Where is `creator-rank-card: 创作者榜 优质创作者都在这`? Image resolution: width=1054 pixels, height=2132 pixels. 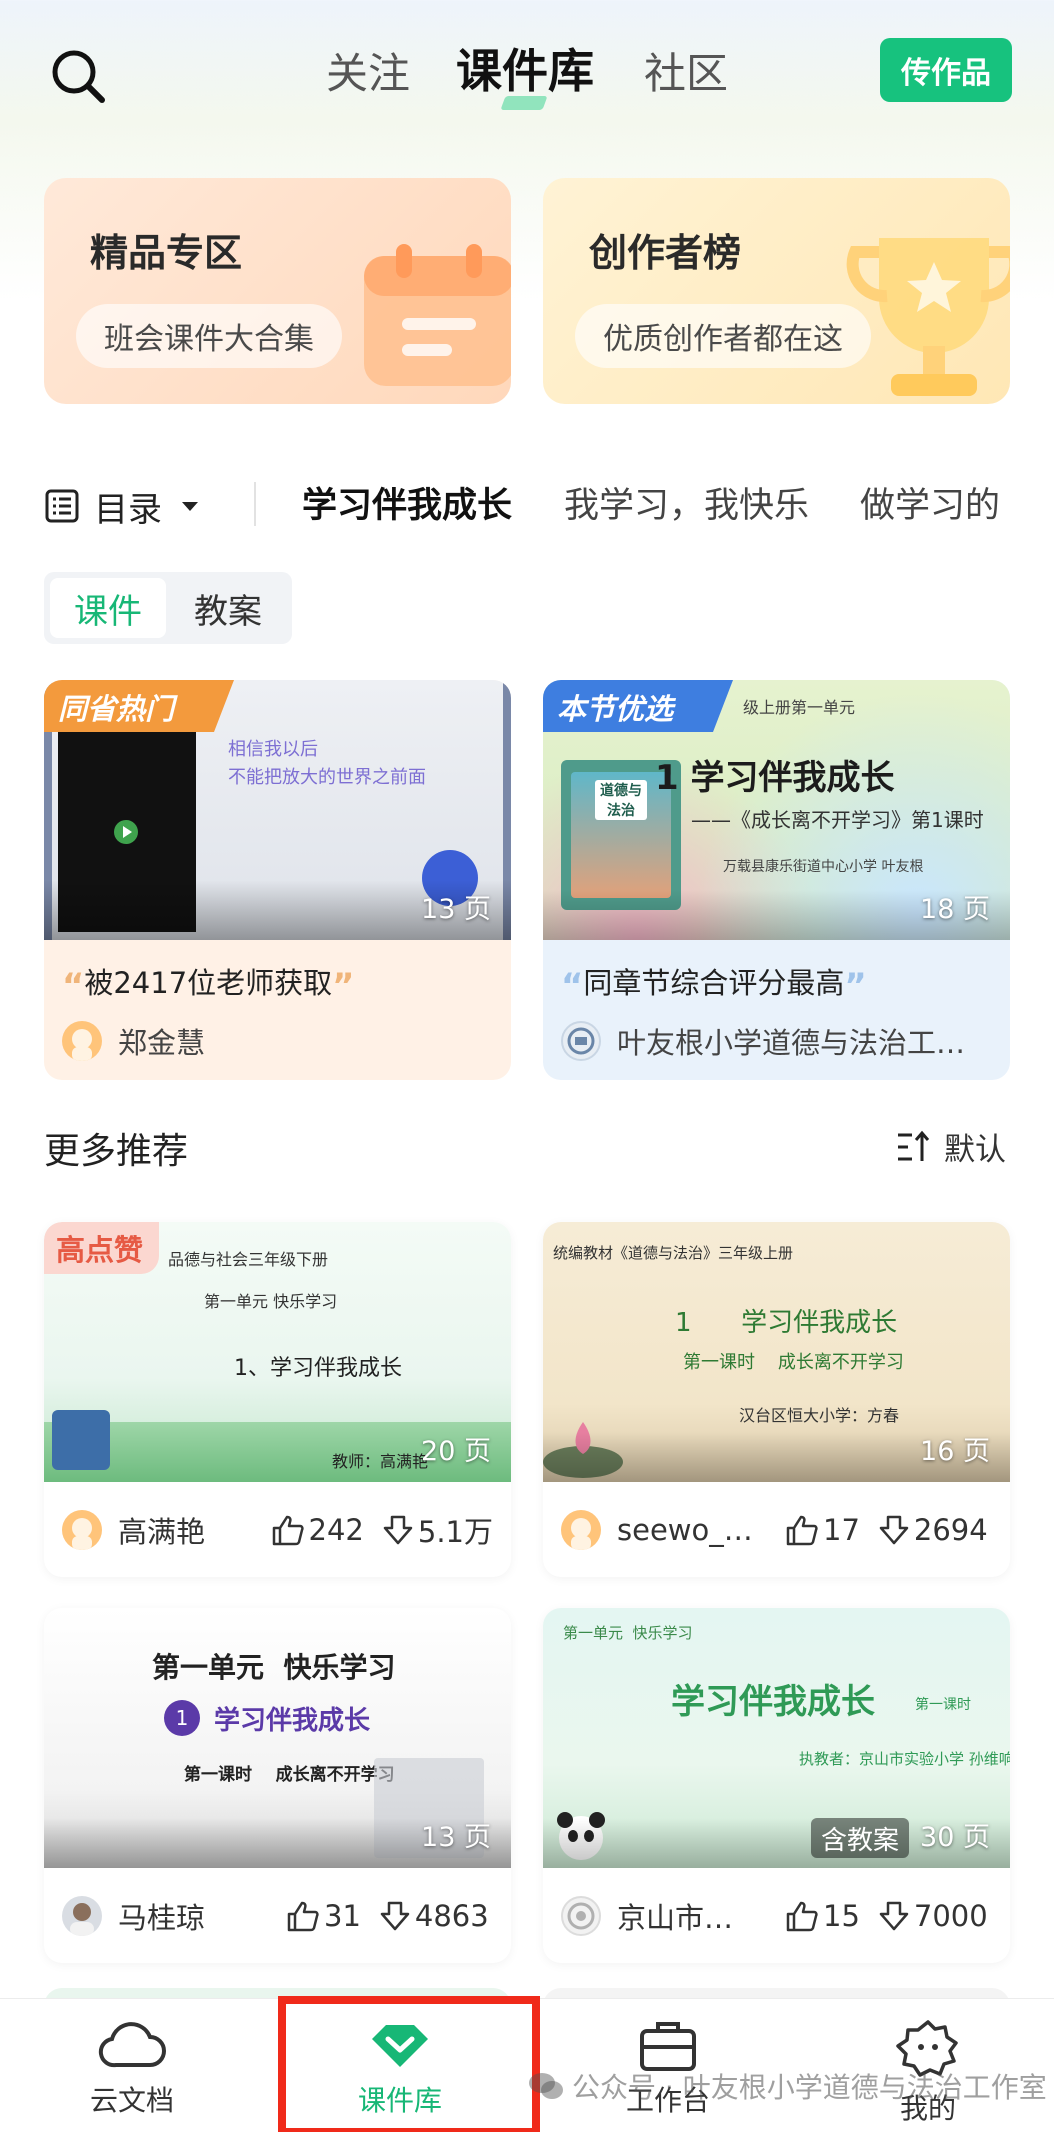 creator-rank-card: 创作者榜 优质创作者都在这 is located at coordinates (776, 291).